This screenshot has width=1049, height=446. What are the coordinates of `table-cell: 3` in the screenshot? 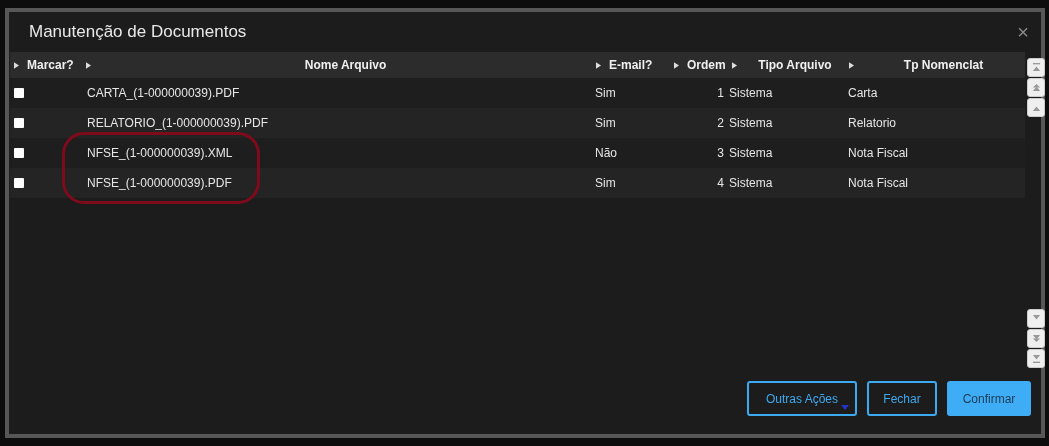 It's located at (720, 153).